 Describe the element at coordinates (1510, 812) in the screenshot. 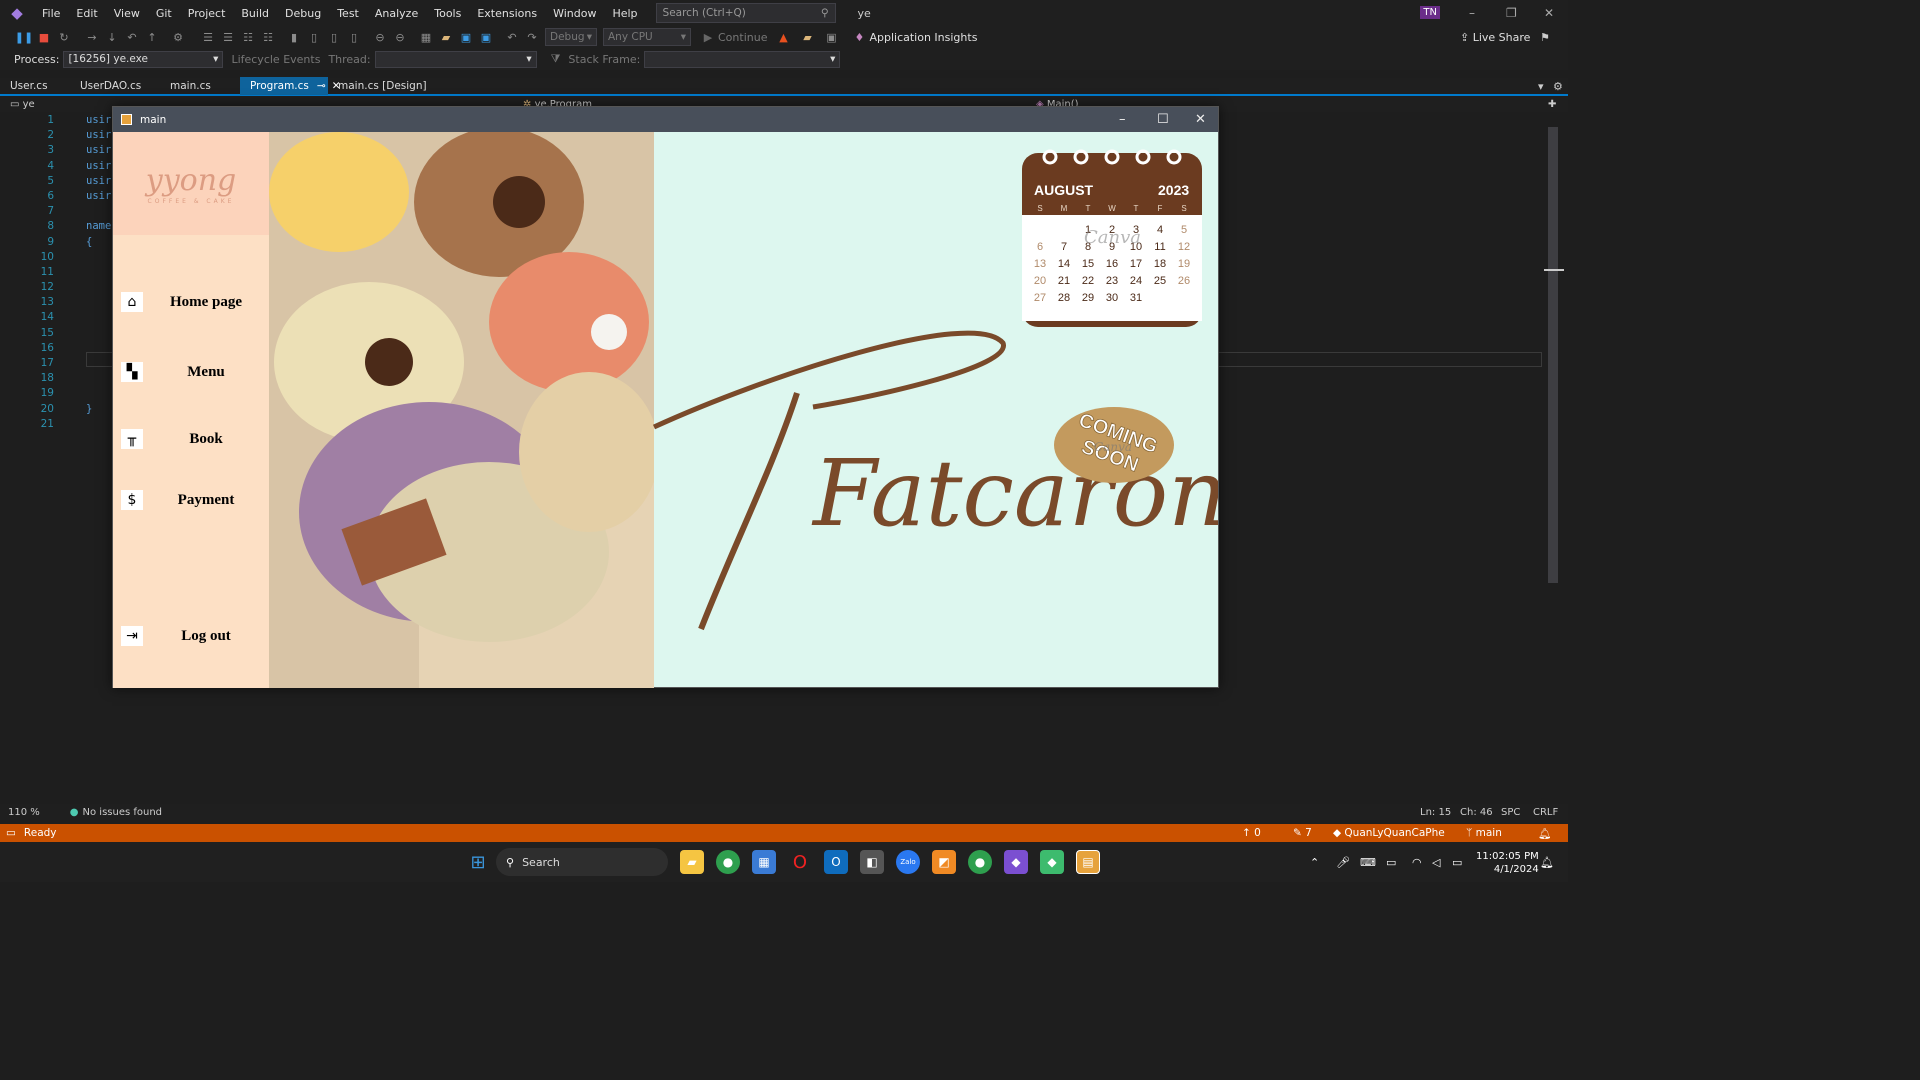

I see `whitespace-mode: SPC` at that location.